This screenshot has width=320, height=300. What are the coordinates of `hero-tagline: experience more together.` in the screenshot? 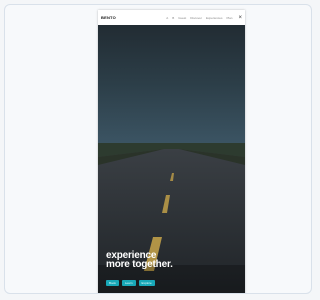 It's located at (139, 260).